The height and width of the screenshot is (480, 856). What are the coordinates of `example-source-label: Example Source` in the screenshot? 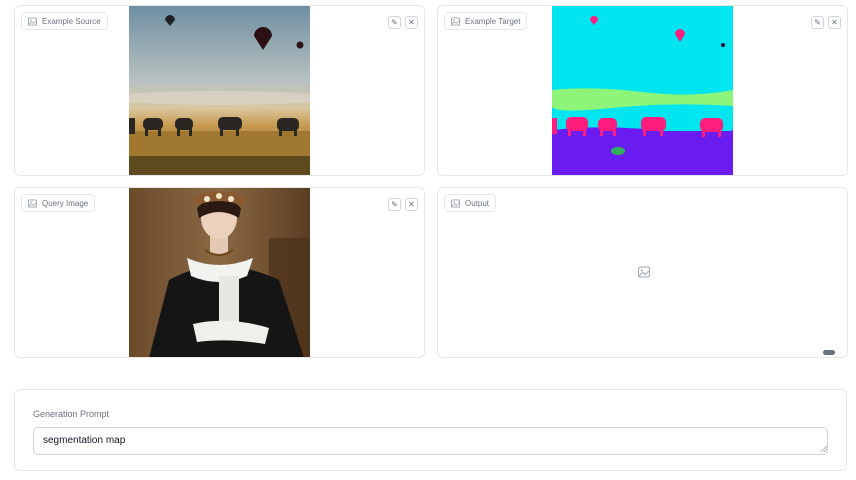 It's located at (64, 21).